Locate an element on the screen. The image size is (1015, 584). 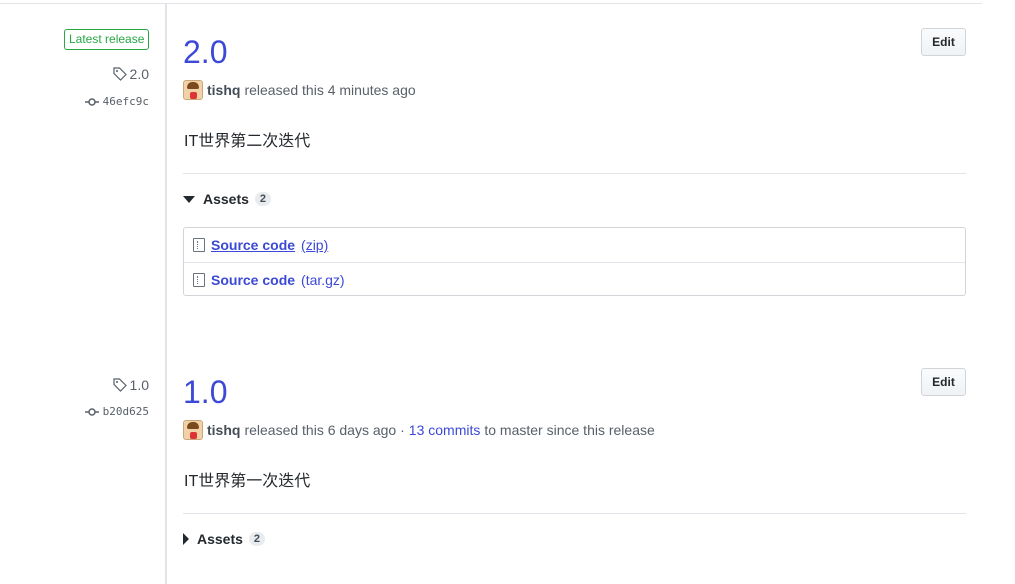
commit-link: 46efc9c is located at coordinates (116, 101).